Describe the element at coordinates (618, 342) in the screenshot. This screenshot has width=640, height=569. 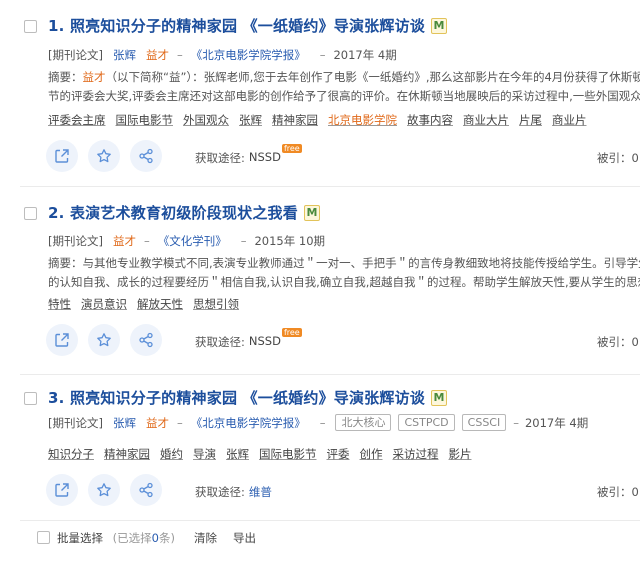
I see `cited-count: 被引：0` at that location.